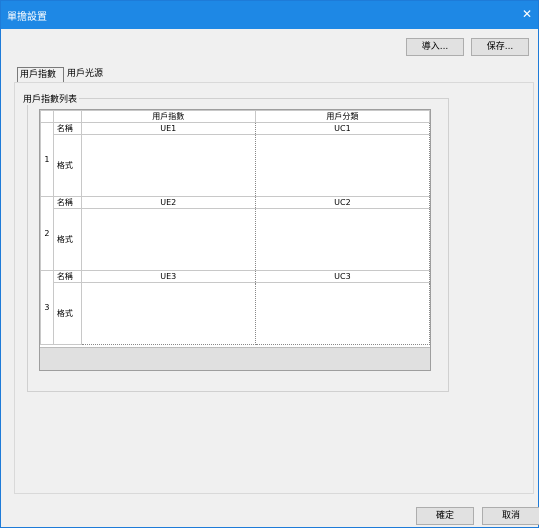 The height and width of the screenshot is (528, 539). What do you see at coordinates (88, 74) in the screenshot?
I see `tab-user-light: 用戶光源` at bounding box center [88, 74].